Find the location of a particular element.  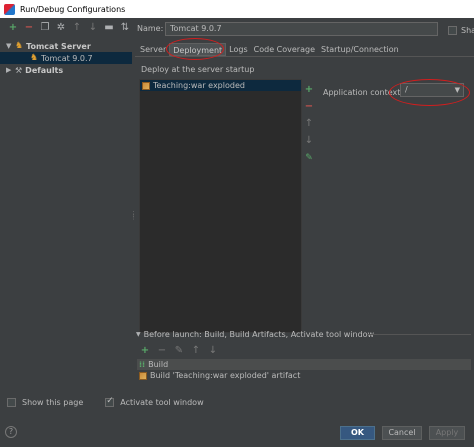

copy-icon: ❐ is located at coordinates (45, 28).